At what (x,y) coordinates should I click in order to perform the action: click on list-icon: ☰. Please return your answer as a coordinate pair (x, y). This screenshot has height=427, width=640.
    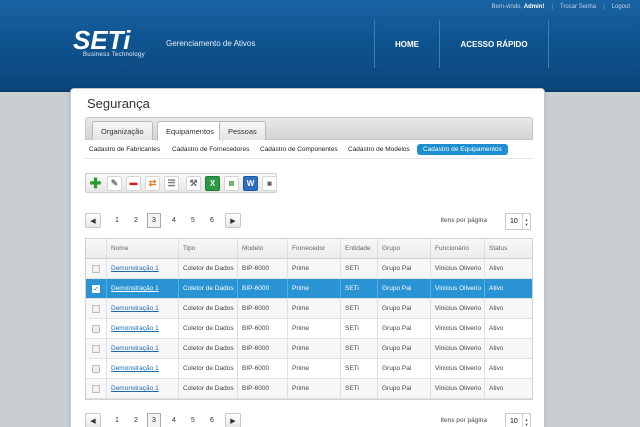
    Looking at the image, I should click on (171, 183).